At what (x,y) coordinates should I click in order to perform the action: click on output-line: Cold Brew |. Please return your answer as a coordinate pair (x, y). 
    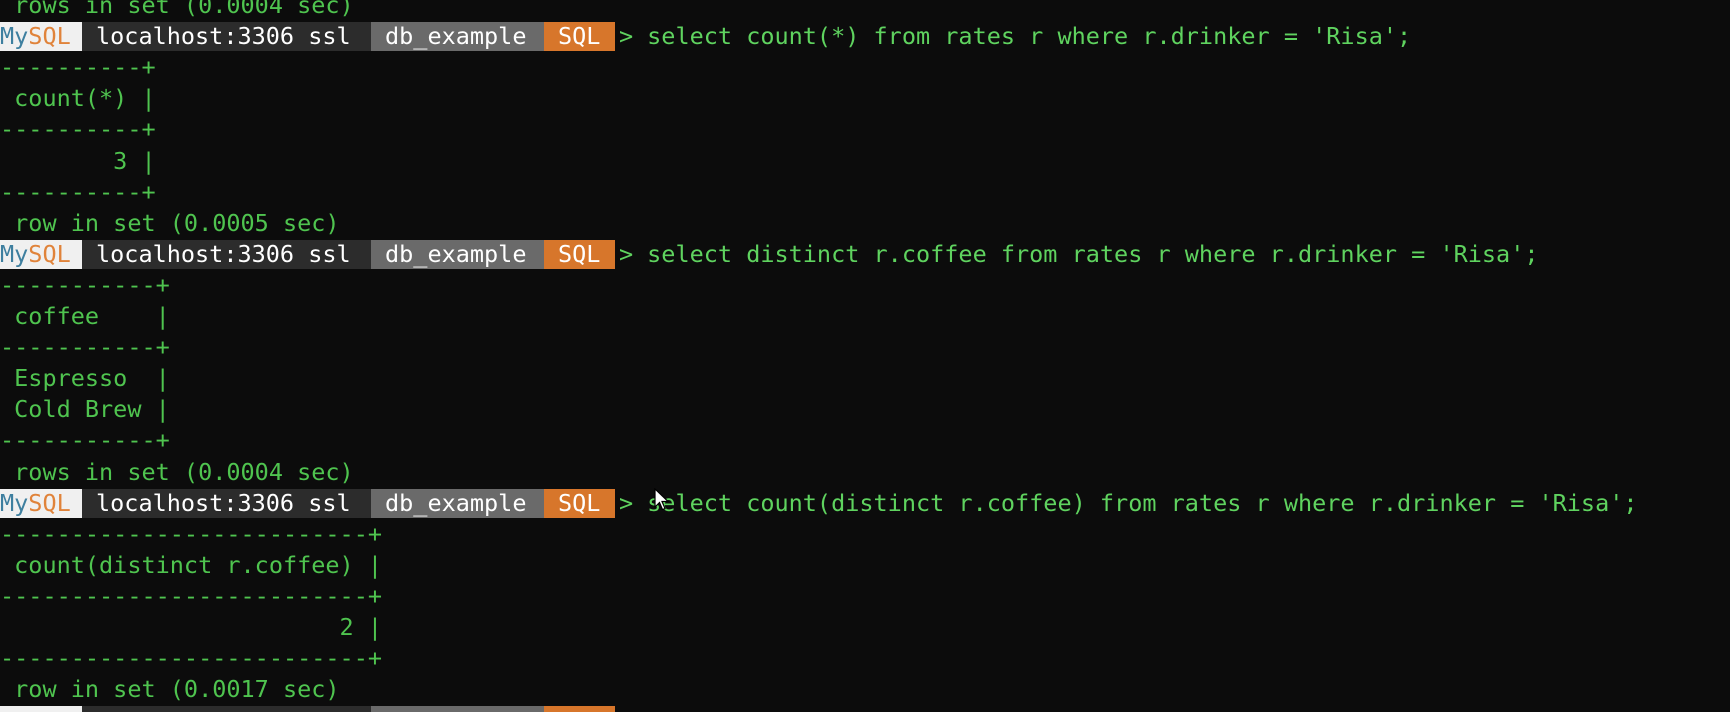
    Looking at the image, I should click on (85, 409).